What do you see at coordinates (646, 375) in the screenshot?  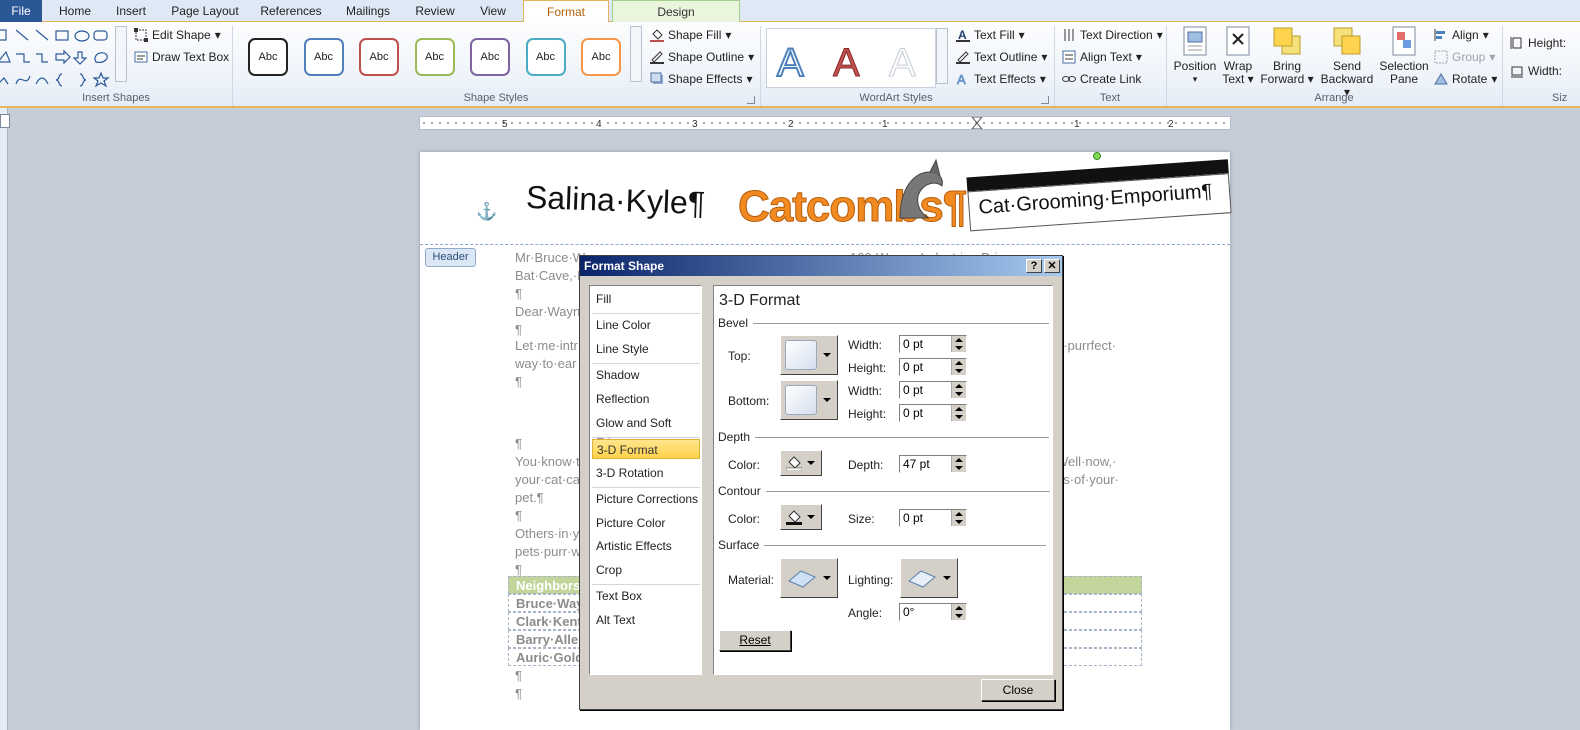 I see `category-shadow: Shadow` at bounding box center [646, 375].